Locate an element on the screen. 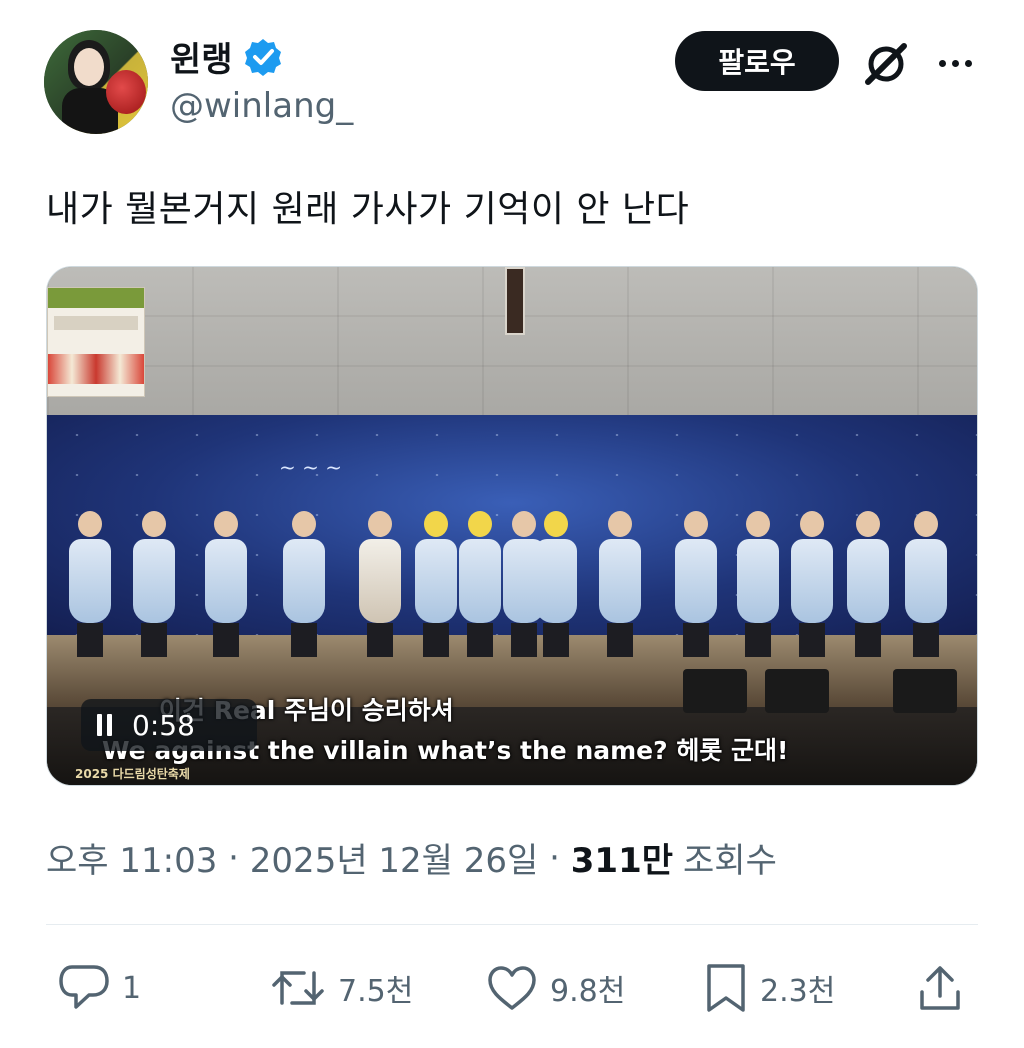 The image size is (1024, 1048). like-count: 9.8천 is located at coordinates (588, 991).